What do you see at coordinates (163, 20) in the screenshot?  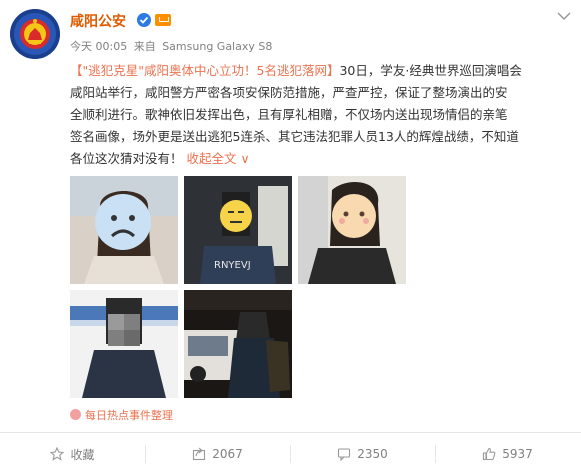 I see `level-icon` at bounding box center [163, 20].